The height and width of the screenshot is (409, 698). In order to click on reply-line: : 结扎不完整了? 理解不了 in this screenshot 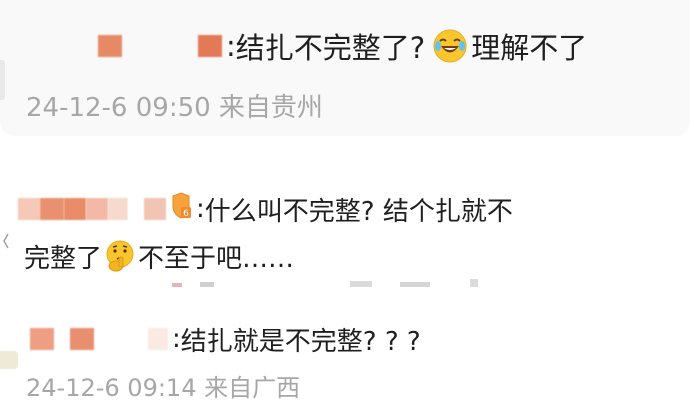, I will do `click(342, 46)`.